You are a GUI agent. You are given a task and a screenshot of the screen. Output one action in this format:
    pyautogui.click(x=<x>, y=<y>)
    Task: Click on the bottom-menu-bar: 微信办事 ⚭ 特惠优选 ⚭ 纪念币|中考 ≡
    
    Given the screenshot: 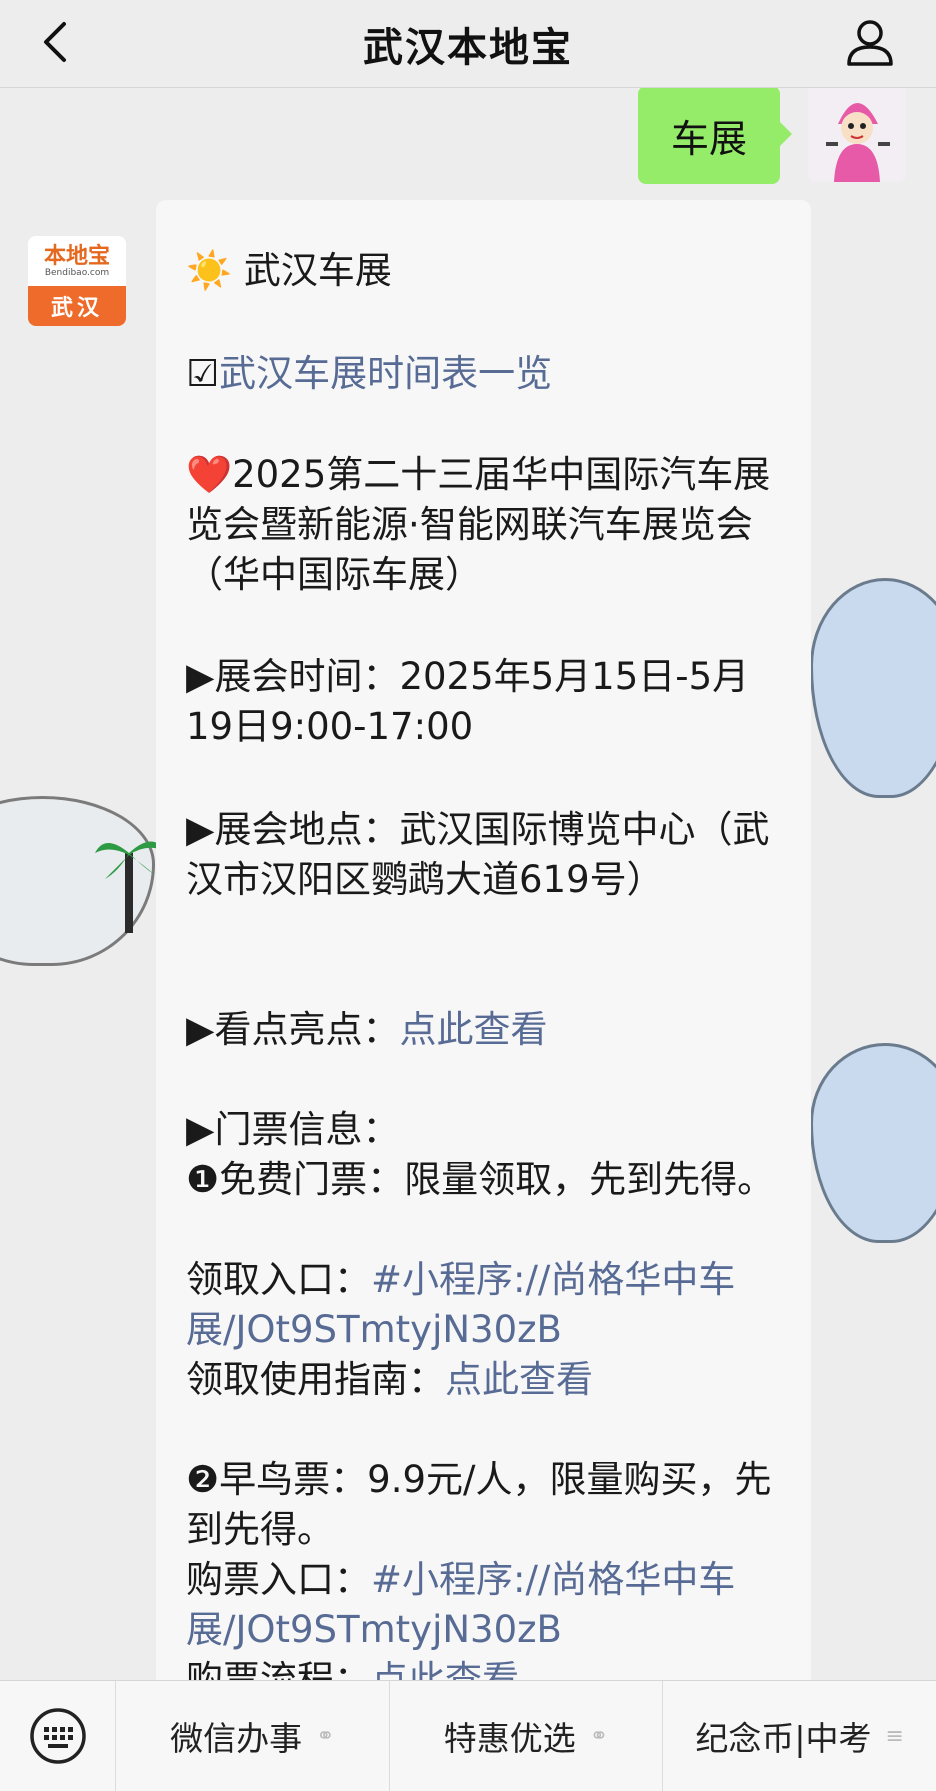 What is the action you would take?
    pyautogui.click(x=468, y=1735)
    